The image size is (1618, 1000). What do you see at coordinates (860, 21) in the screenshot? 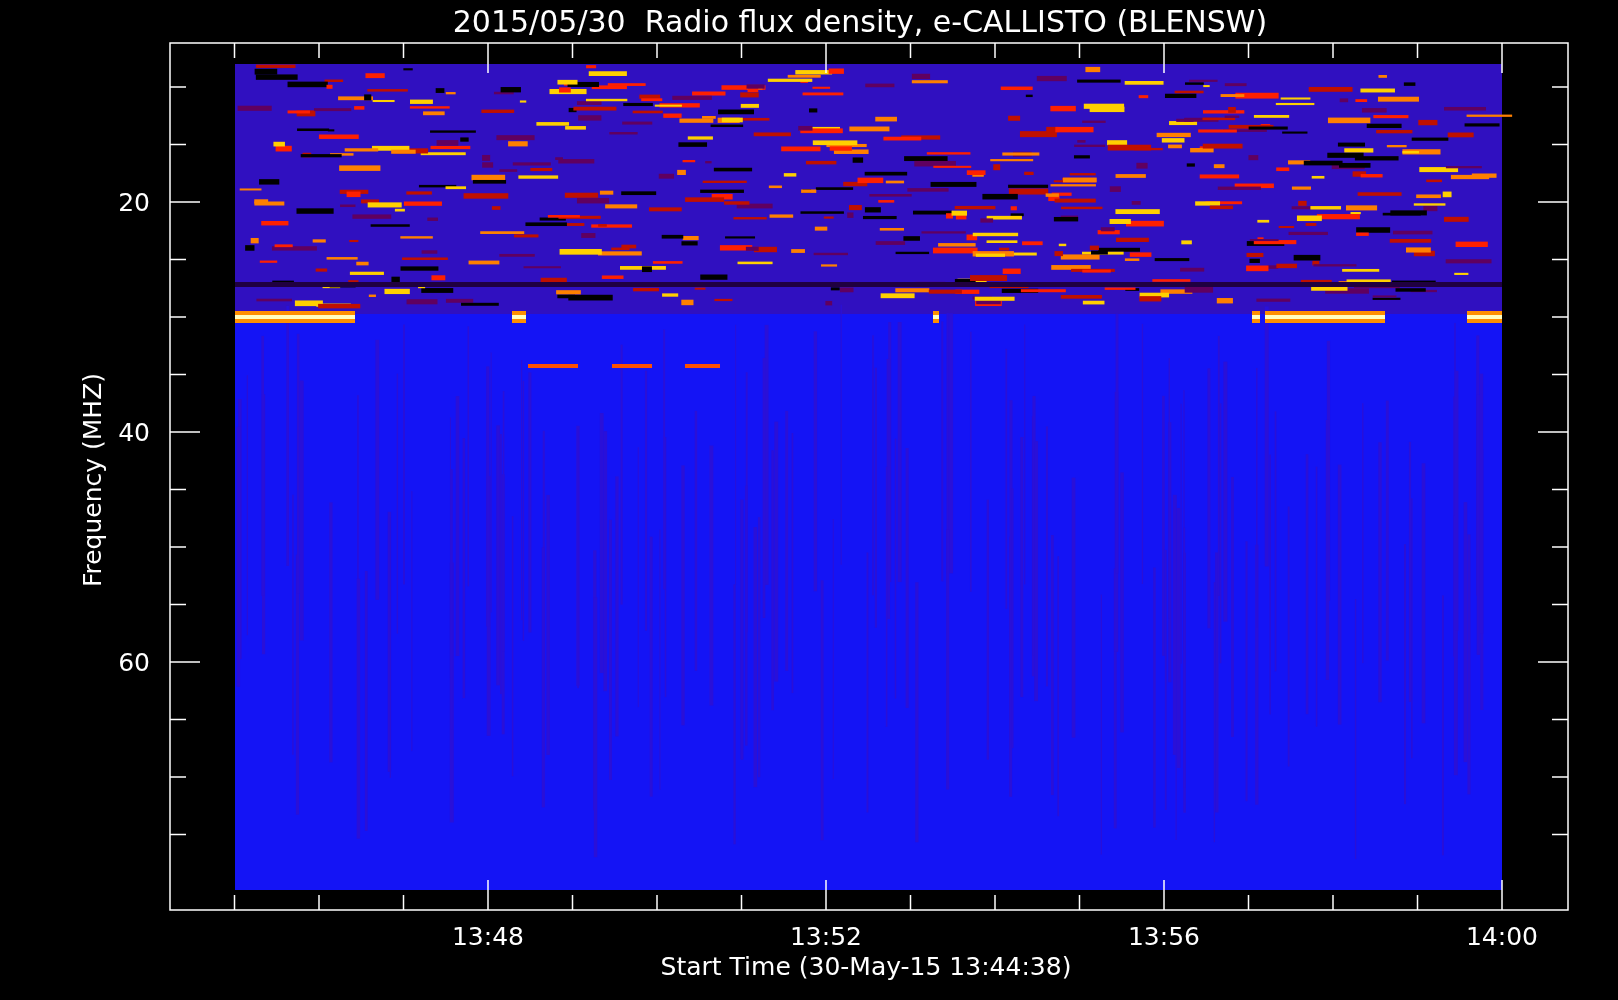
I see `chart-title: 2015/05/30 Radio flux density, e-CALLISTO (BLENSW)` at bounding box center [860, 21].